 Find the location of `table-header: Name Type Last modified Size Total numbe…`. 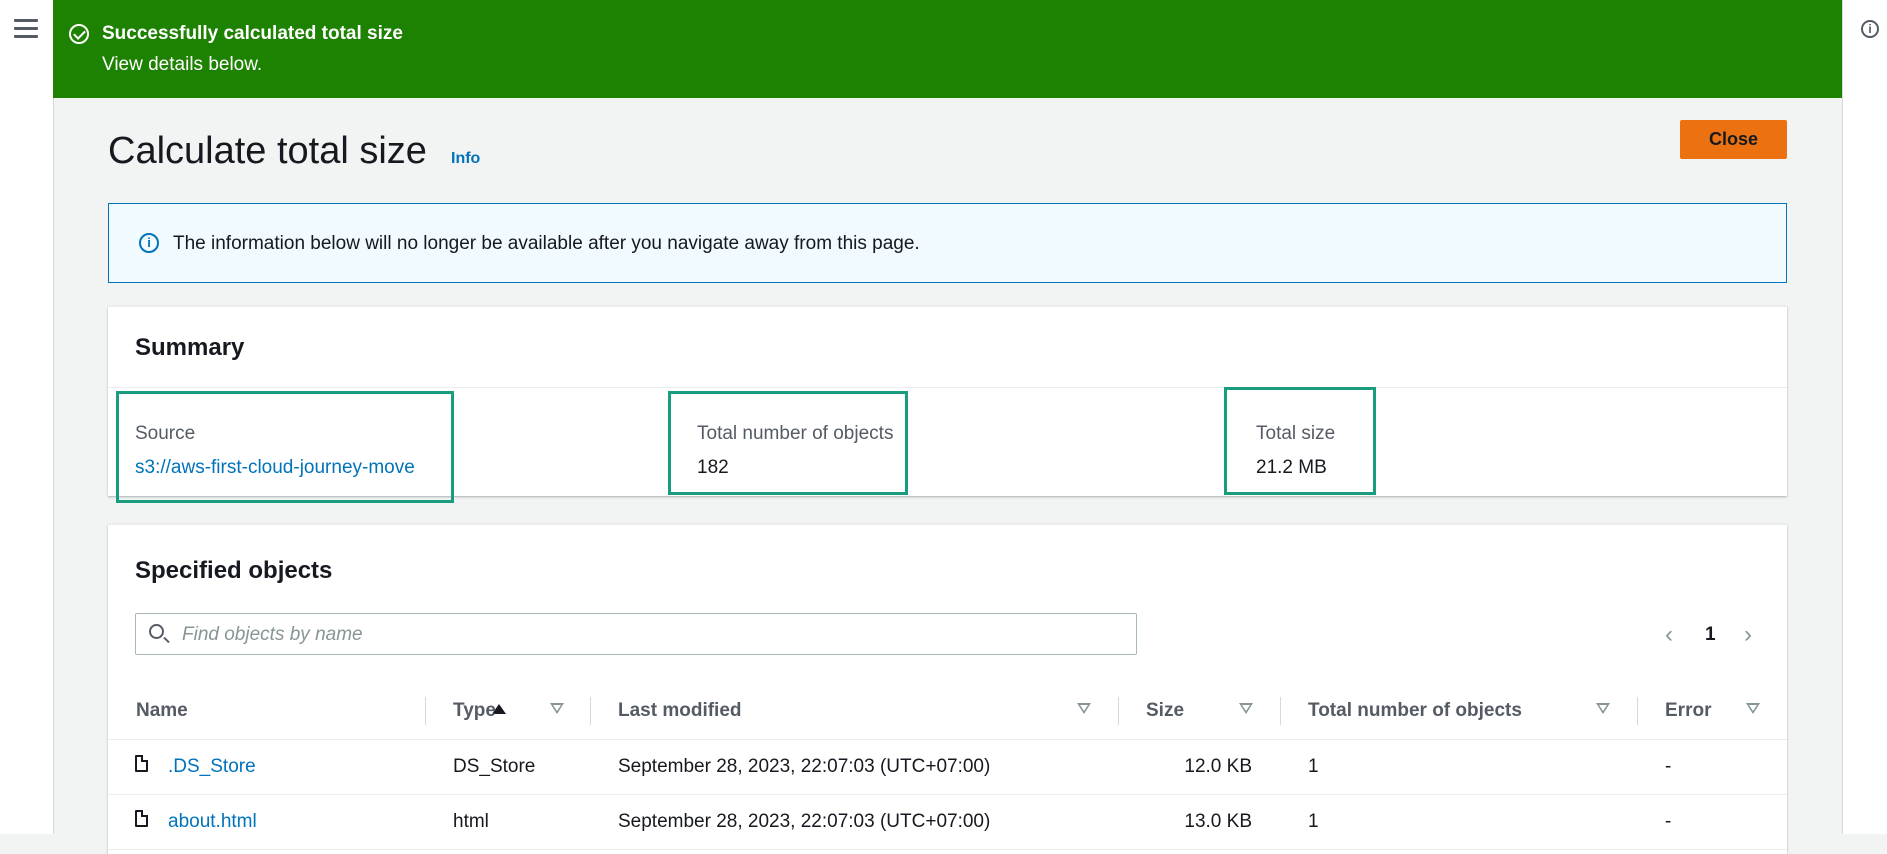

table-header: Name Type Last modified Size Total numbe… is located at coordinates (947, 710).